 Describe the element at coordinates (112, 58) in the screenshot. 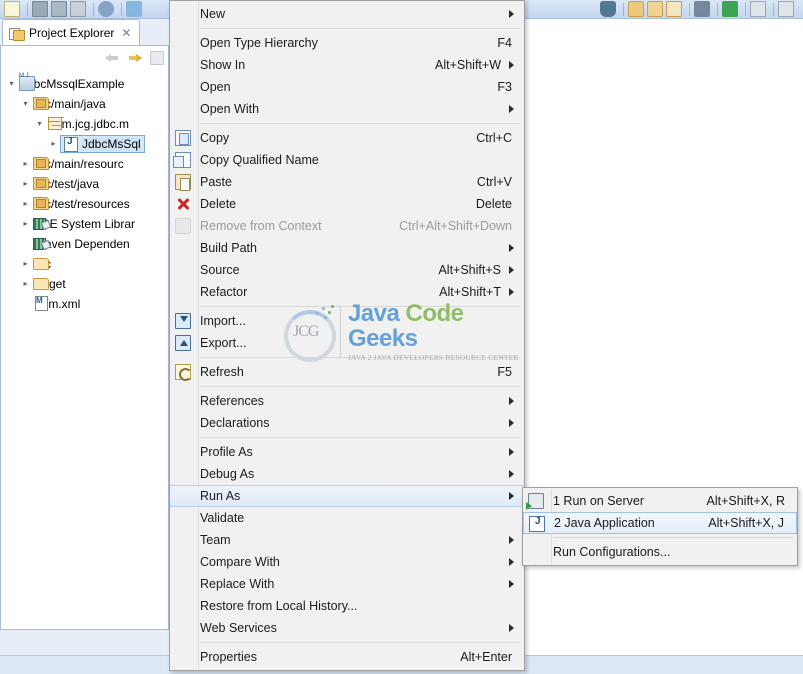

I see `back-arrow-icon` at that location.